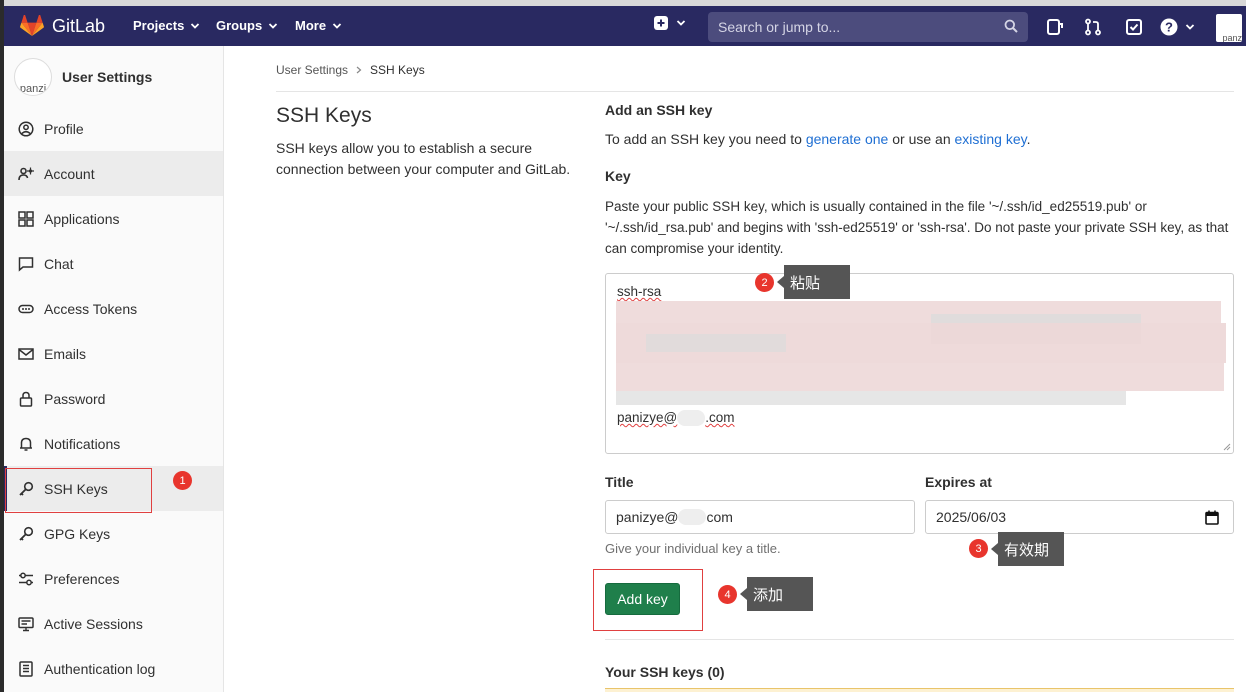 The height and width of the screenshot is (692, 1246). Describe the element at coordinates (1134, 27) in the screenshot. I see `issues-checkbox-icon` at that location.